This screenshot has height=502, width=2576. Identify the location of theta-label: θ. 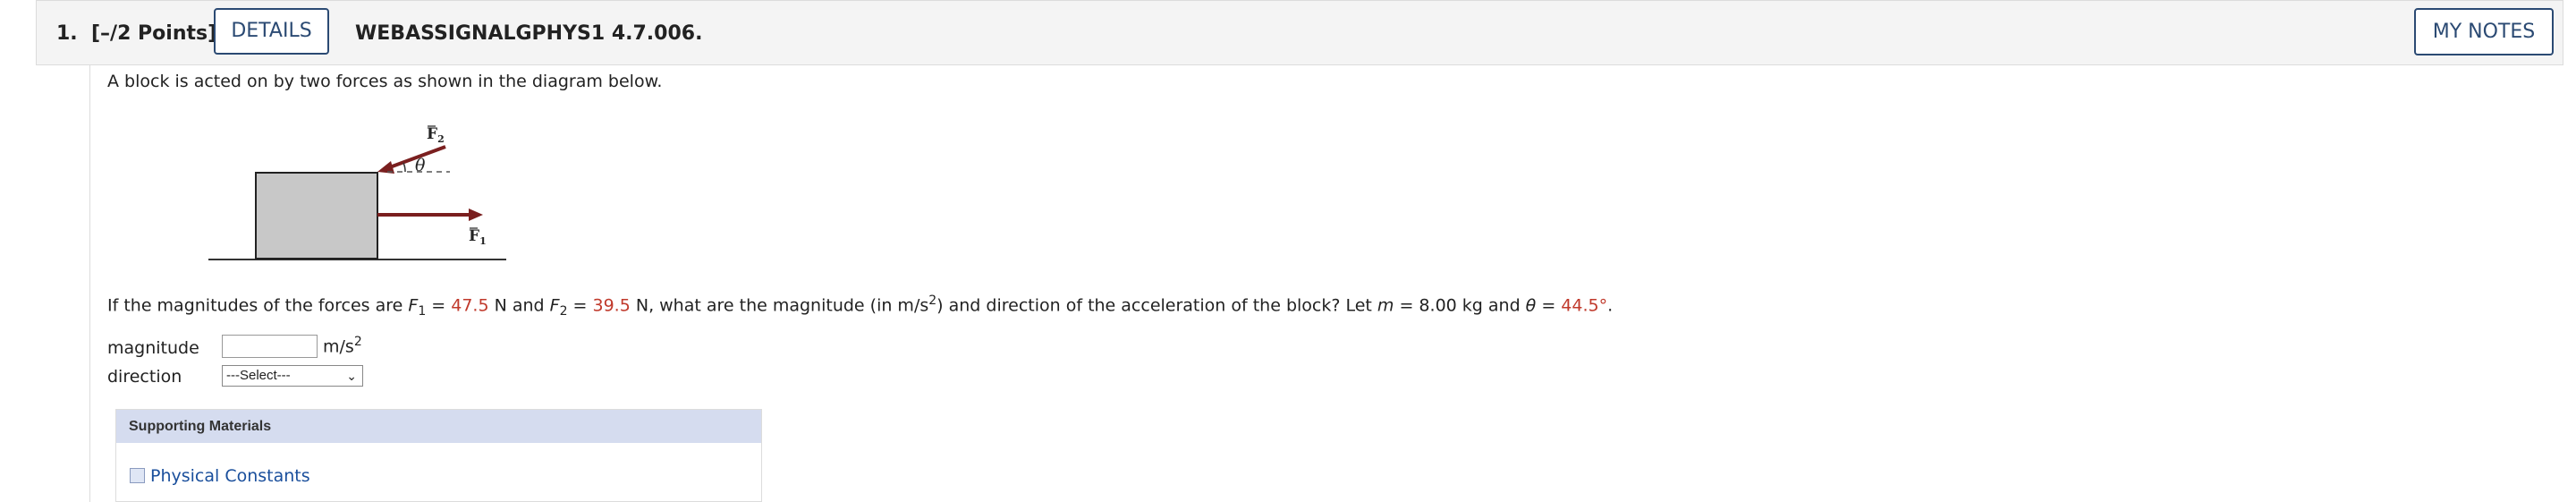
(420, 165).